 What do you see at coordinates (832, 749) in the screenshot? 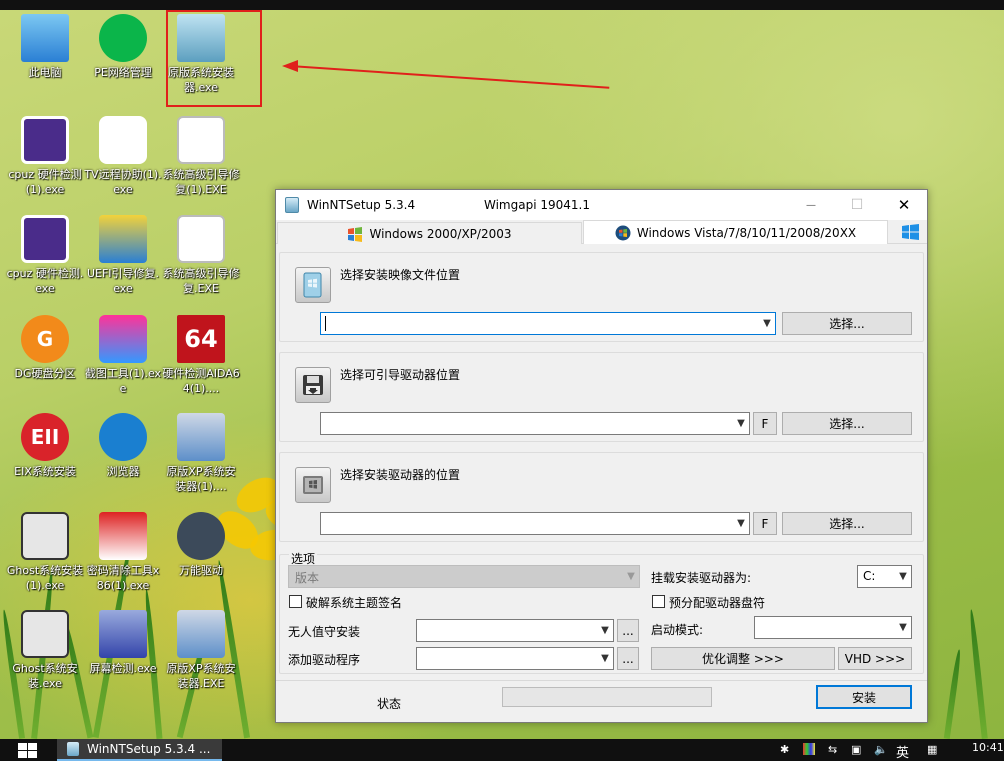
I see `usb-icon: ⇆` at bounding box center [832, 749].